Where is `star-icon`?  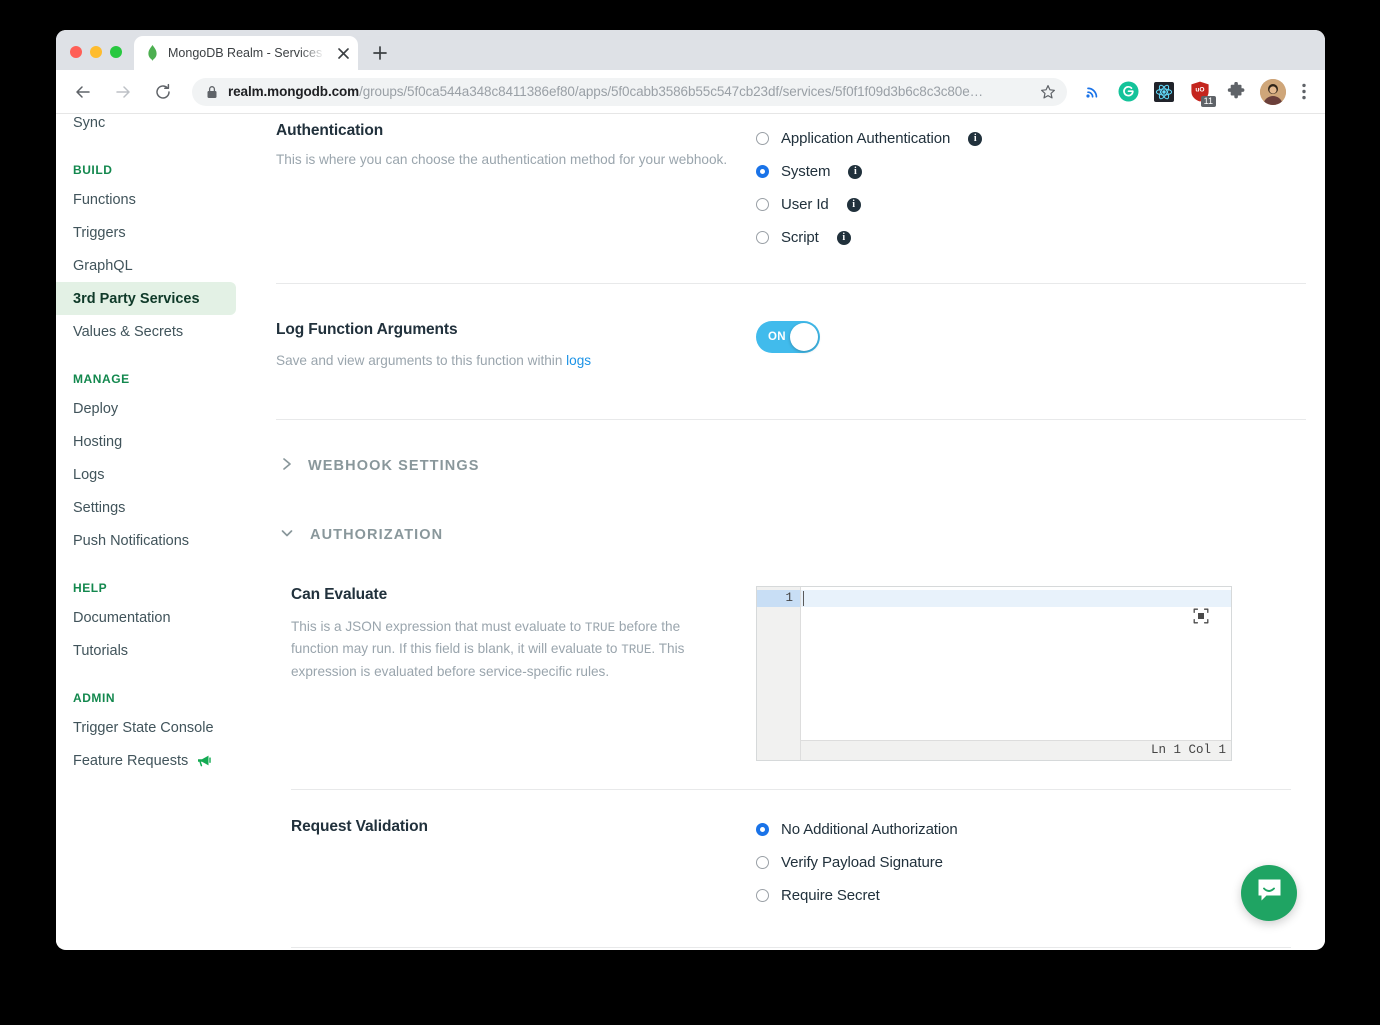 star-icon is located at coordinates (1048, 92).